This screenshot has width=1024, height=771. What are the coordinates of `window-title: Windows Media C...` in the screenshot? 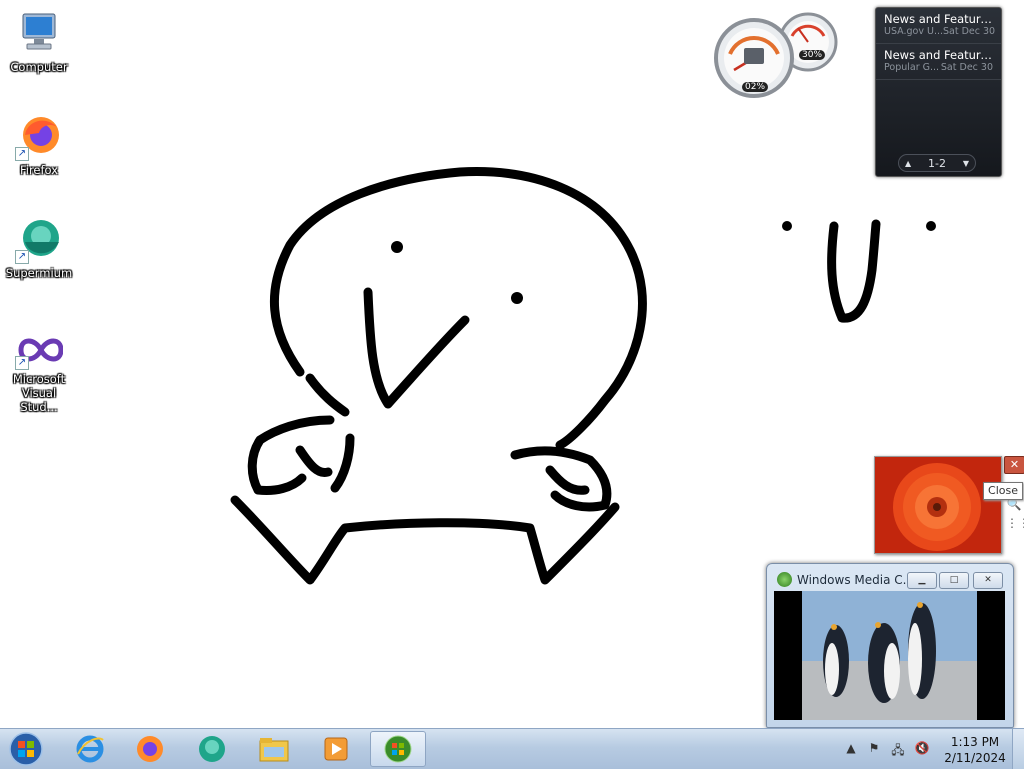 It's located at (856, 580).